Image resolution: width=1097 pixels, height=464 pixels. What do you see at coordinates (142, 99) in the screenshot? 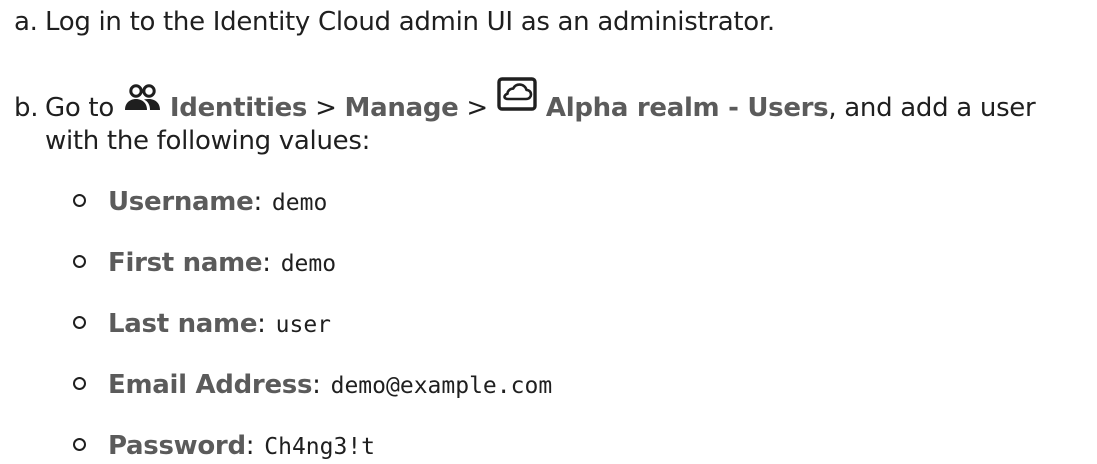
I see `people-icon` at bounding box center [142, 99].